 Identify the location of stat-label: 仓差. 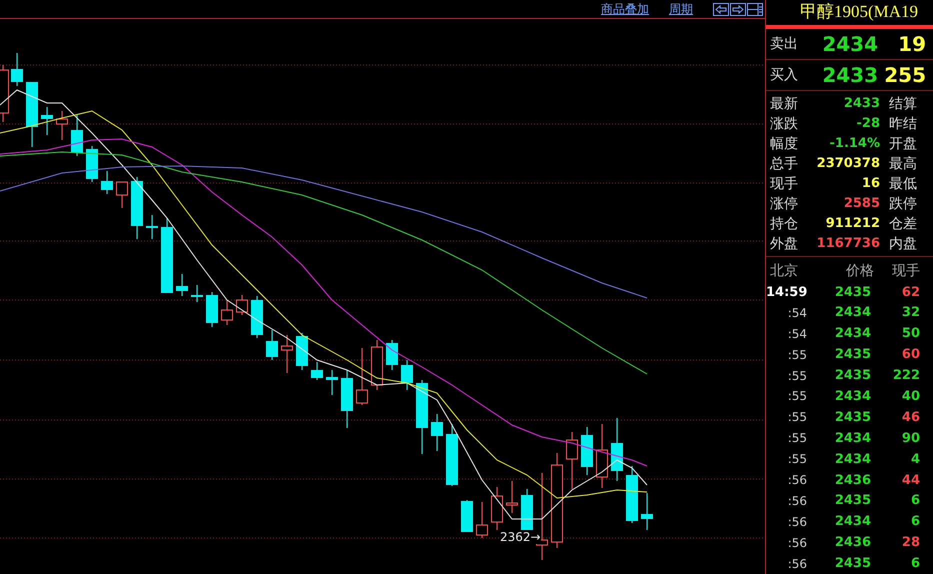
(902, 223).